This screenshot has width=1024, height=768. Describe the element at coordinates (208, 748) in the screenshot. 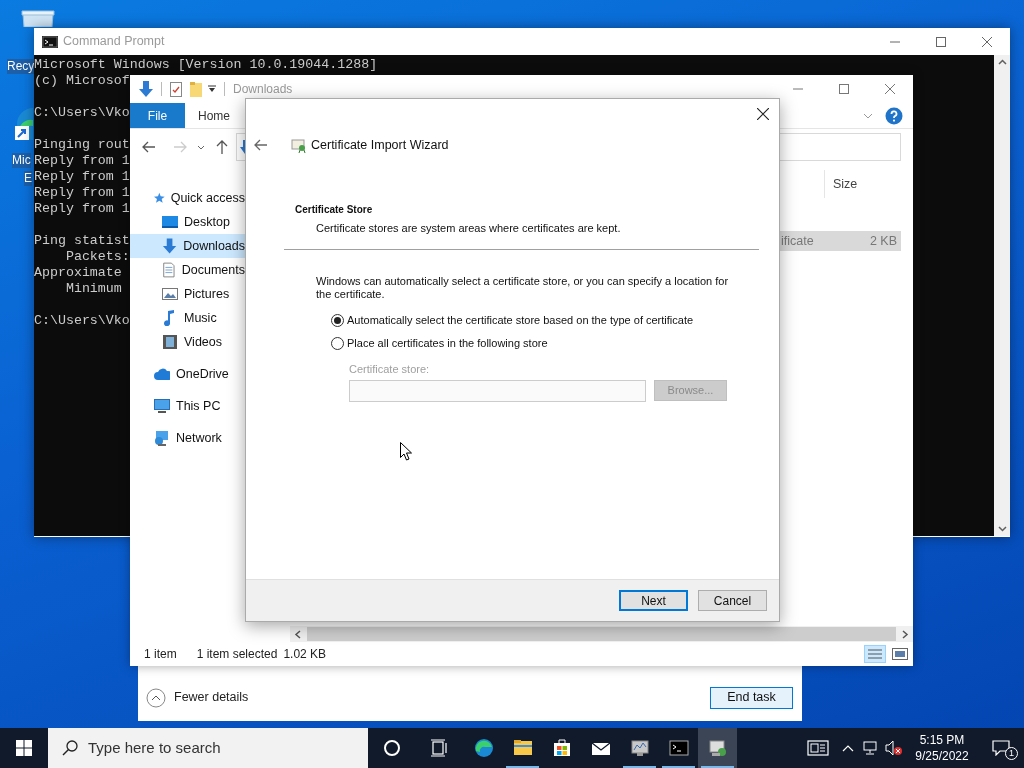

I see `search-field: Type here to search` at that location.